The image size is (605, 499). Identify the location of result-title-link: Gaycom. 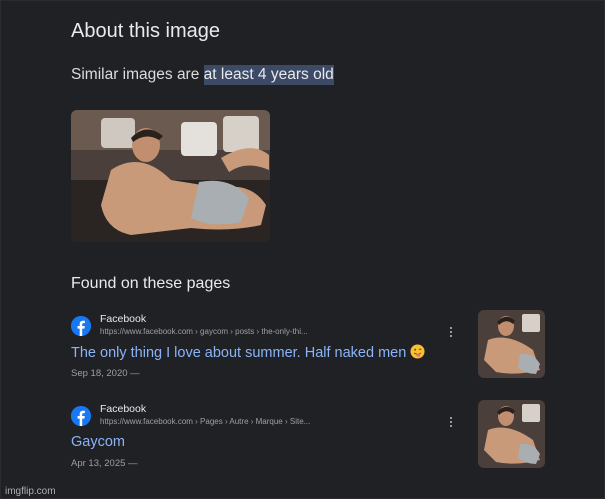
(98, 442).